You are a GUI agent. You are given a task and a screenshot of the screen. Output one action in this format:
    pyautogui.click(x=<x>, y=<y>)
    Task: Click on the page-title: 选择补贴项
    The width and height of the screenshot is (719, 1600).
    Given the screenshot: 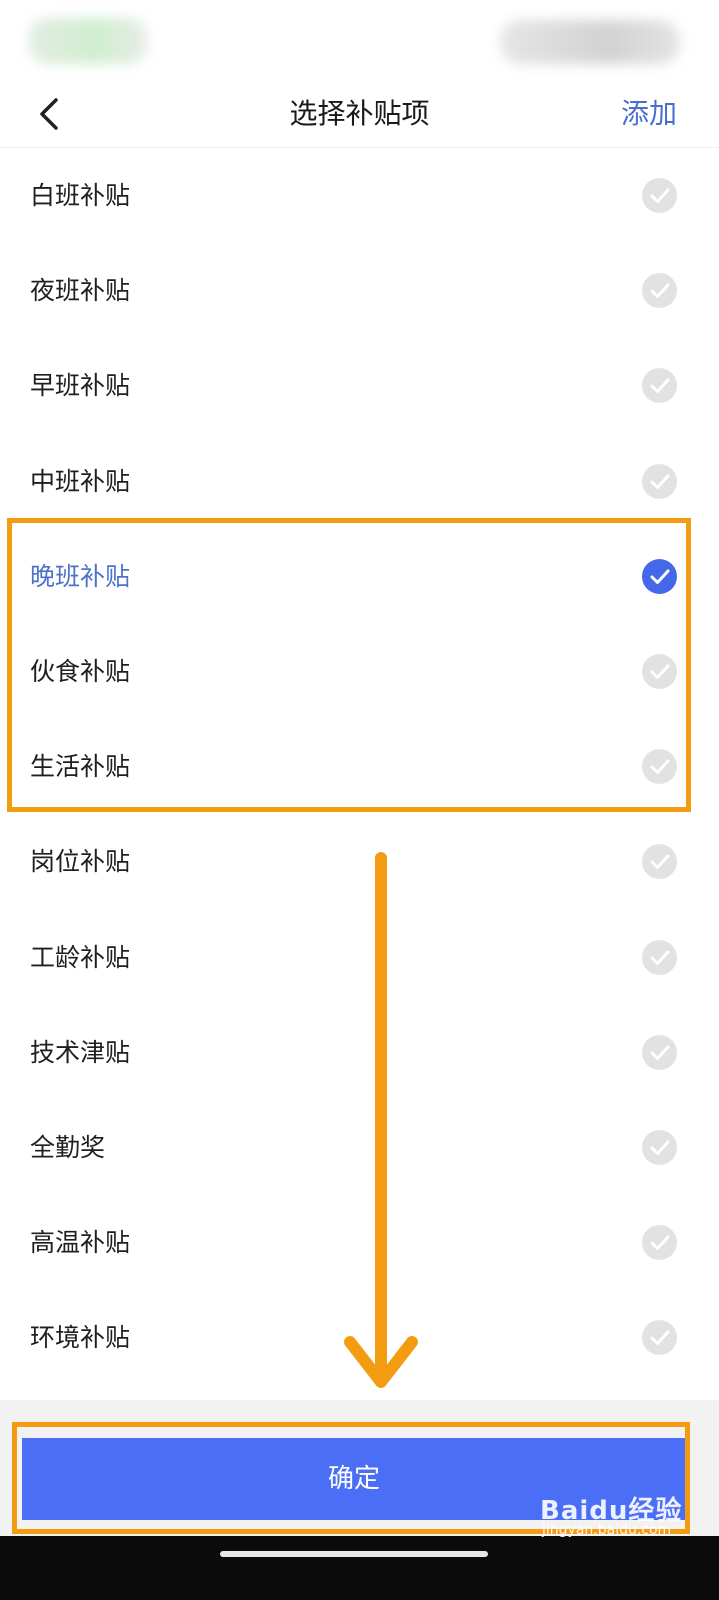 What is the action you would take?
    pyautogui.click(x=359, y=113)
    